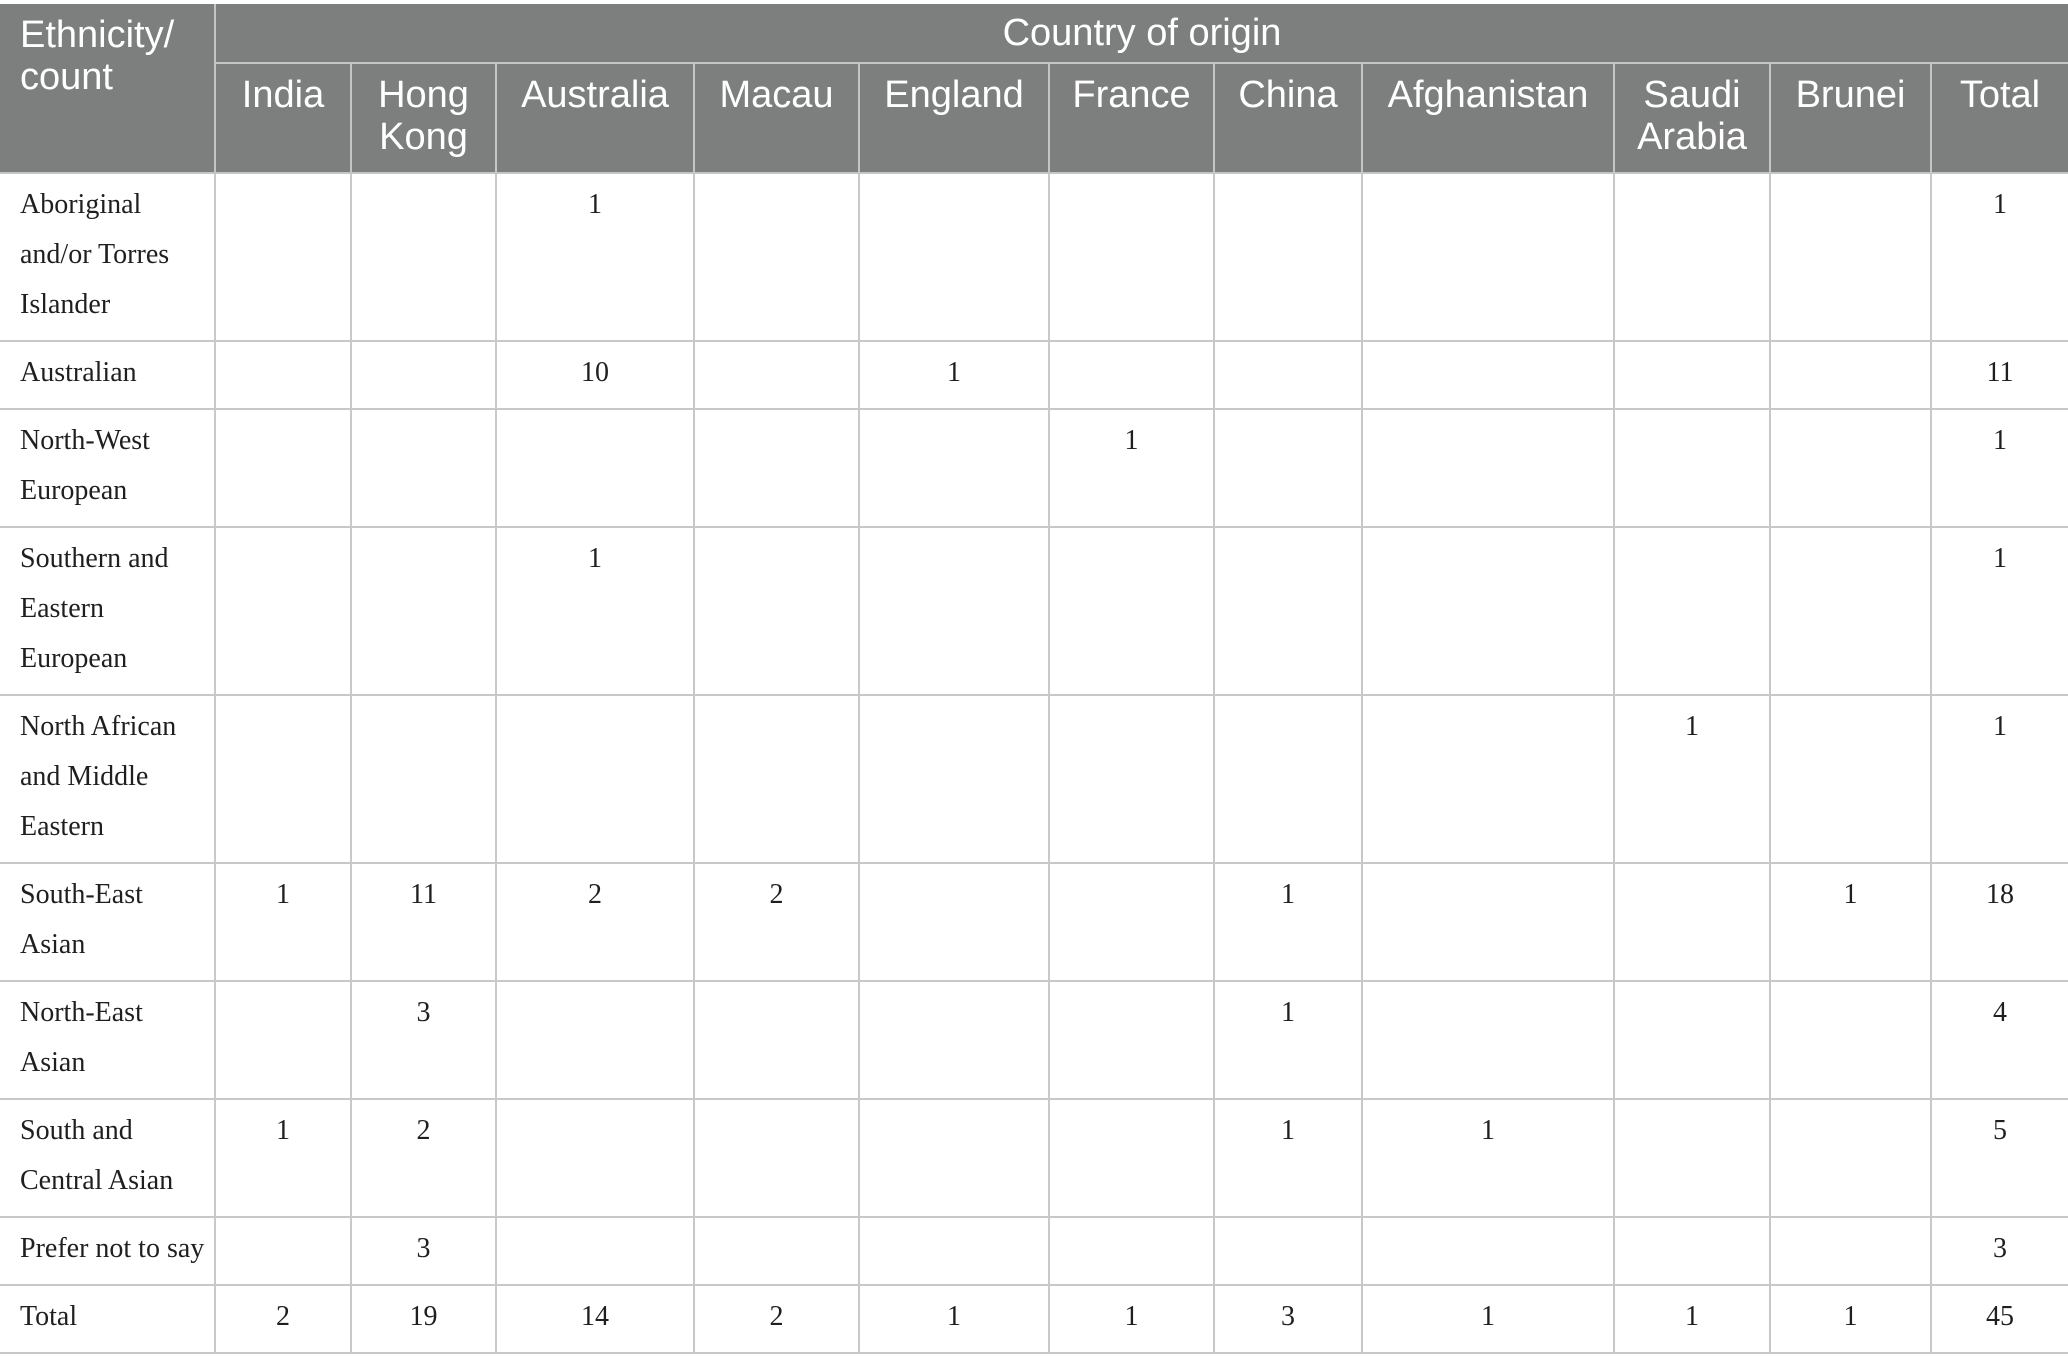 The width and height of the screenshot is (2068, 1365). Describe the element at coordinates (595, 375) in the screenshot. I see `table-cell: 10` at that location.